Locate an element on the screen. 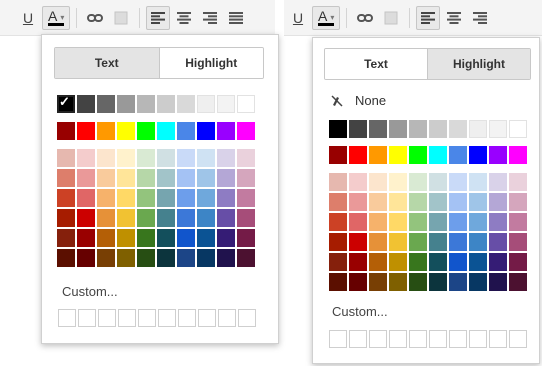 The height and width of the screenshot is (366, 542). insert-link-button is located at coordinates (365, 18).